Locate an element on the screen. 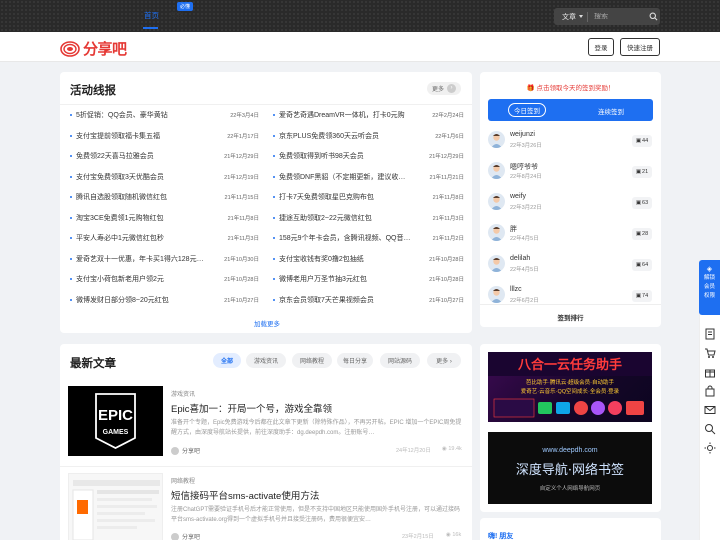 This screenshot has height=540, width=720. tab-today-signin: 今日签到 is located at coordinates (527, 110).